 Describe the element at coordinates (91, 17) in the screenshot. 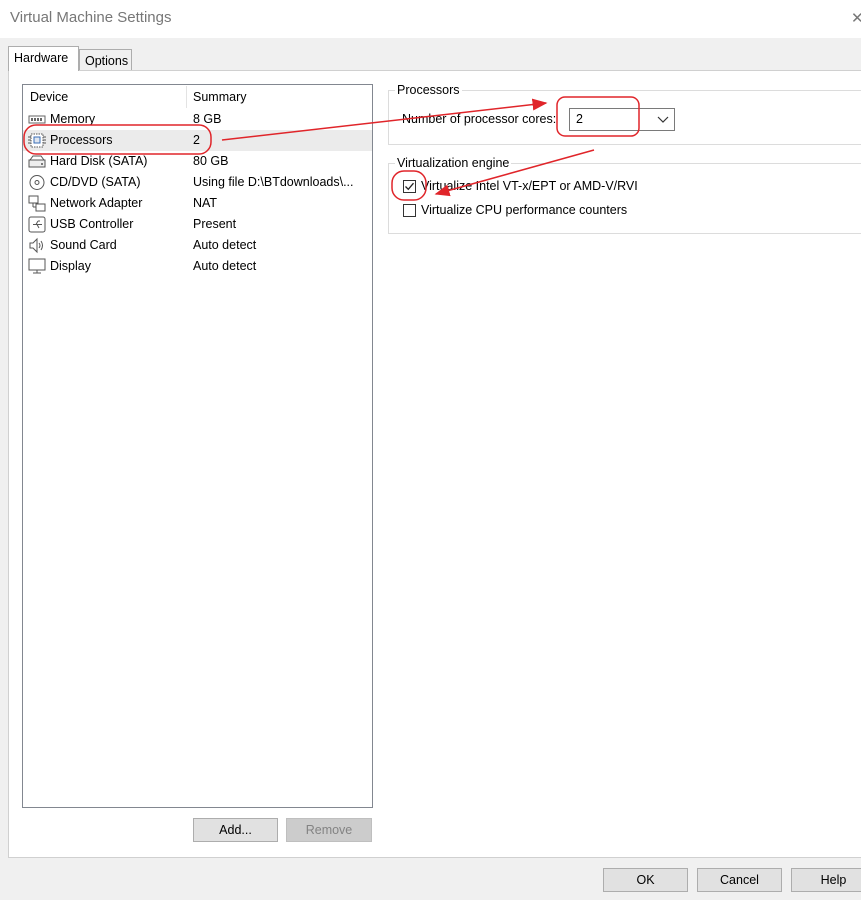

I see `window-title: Virtual Machine Settings` at that location.